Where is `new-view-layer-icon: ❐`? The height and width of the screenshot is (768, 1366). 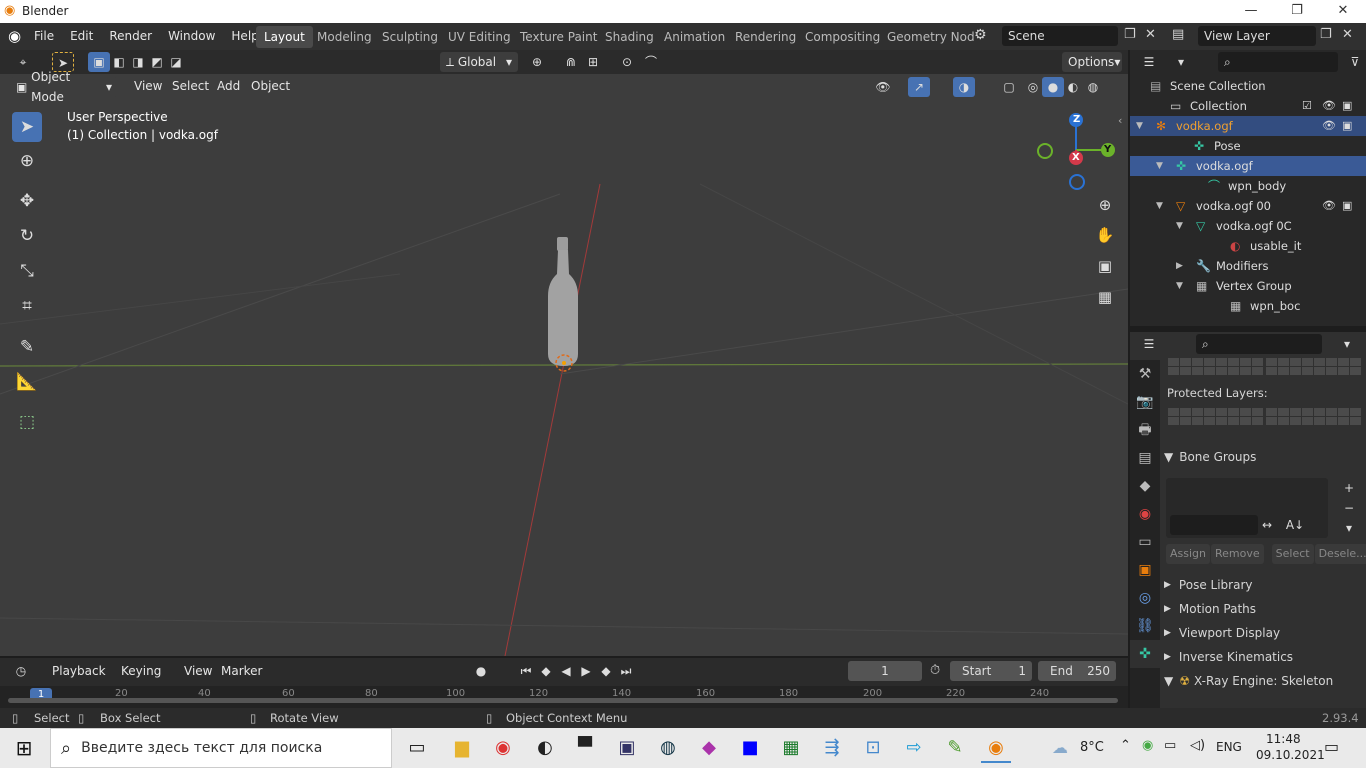
new-view-layer-icon: ❐ is located at coordinates (1326, 34).